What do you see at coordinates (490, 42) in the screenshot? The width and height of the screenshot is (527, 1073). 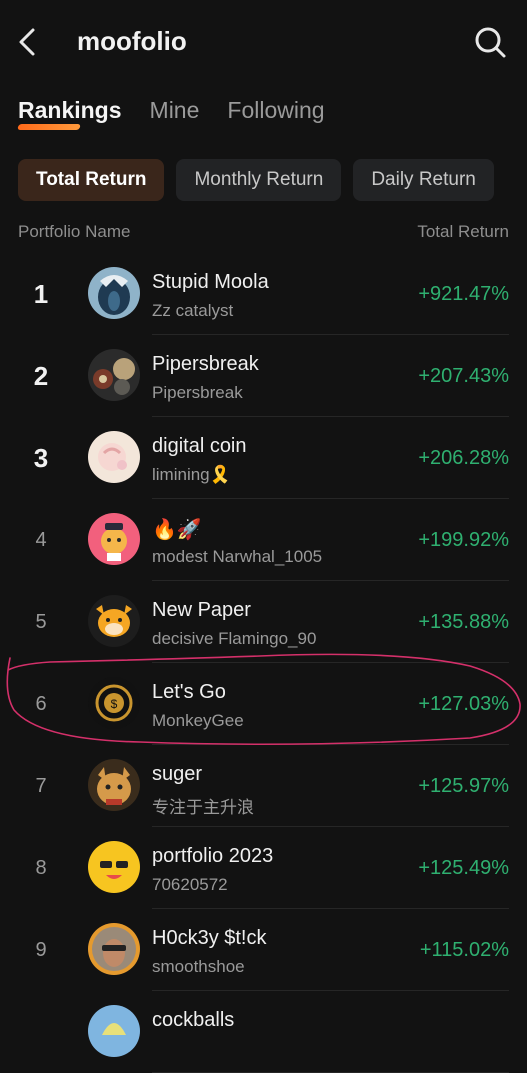 I see `search-icon` at bounding box center [490, 42].